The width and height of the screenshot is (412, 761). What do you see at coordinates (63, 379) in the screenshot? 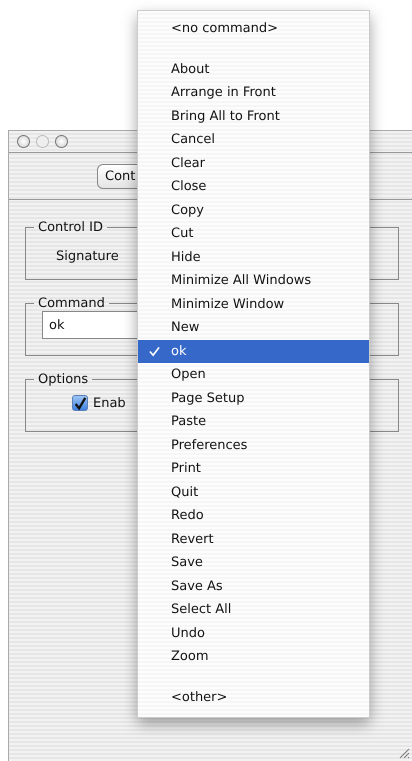
I see `group-title: Options` at bounding box center [63, 379].